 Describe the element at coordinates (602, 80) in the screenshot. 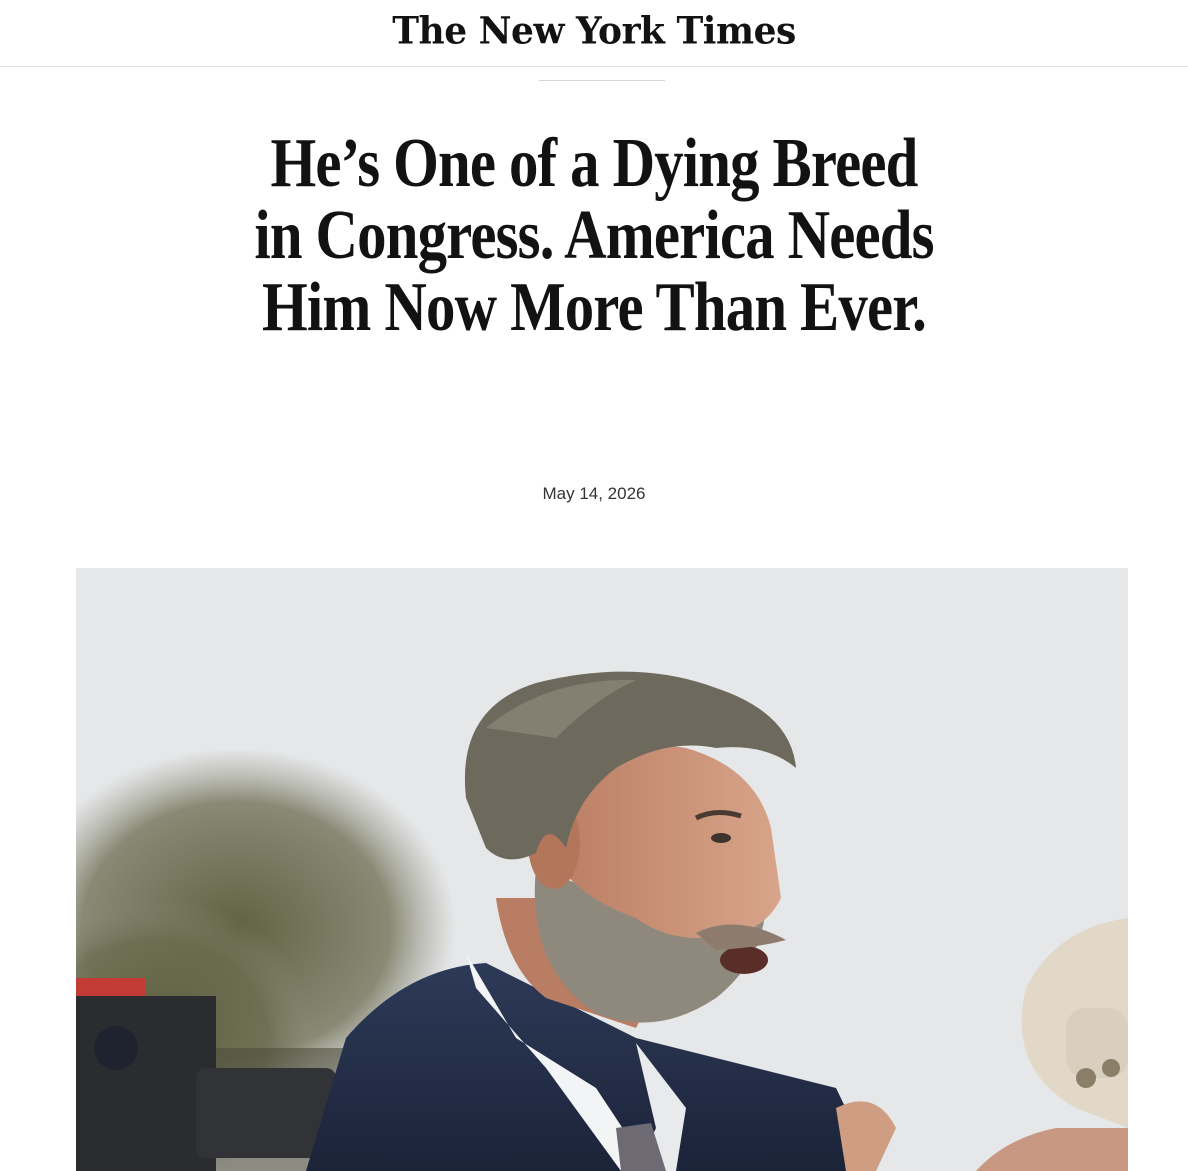

I see `divider` at that location.